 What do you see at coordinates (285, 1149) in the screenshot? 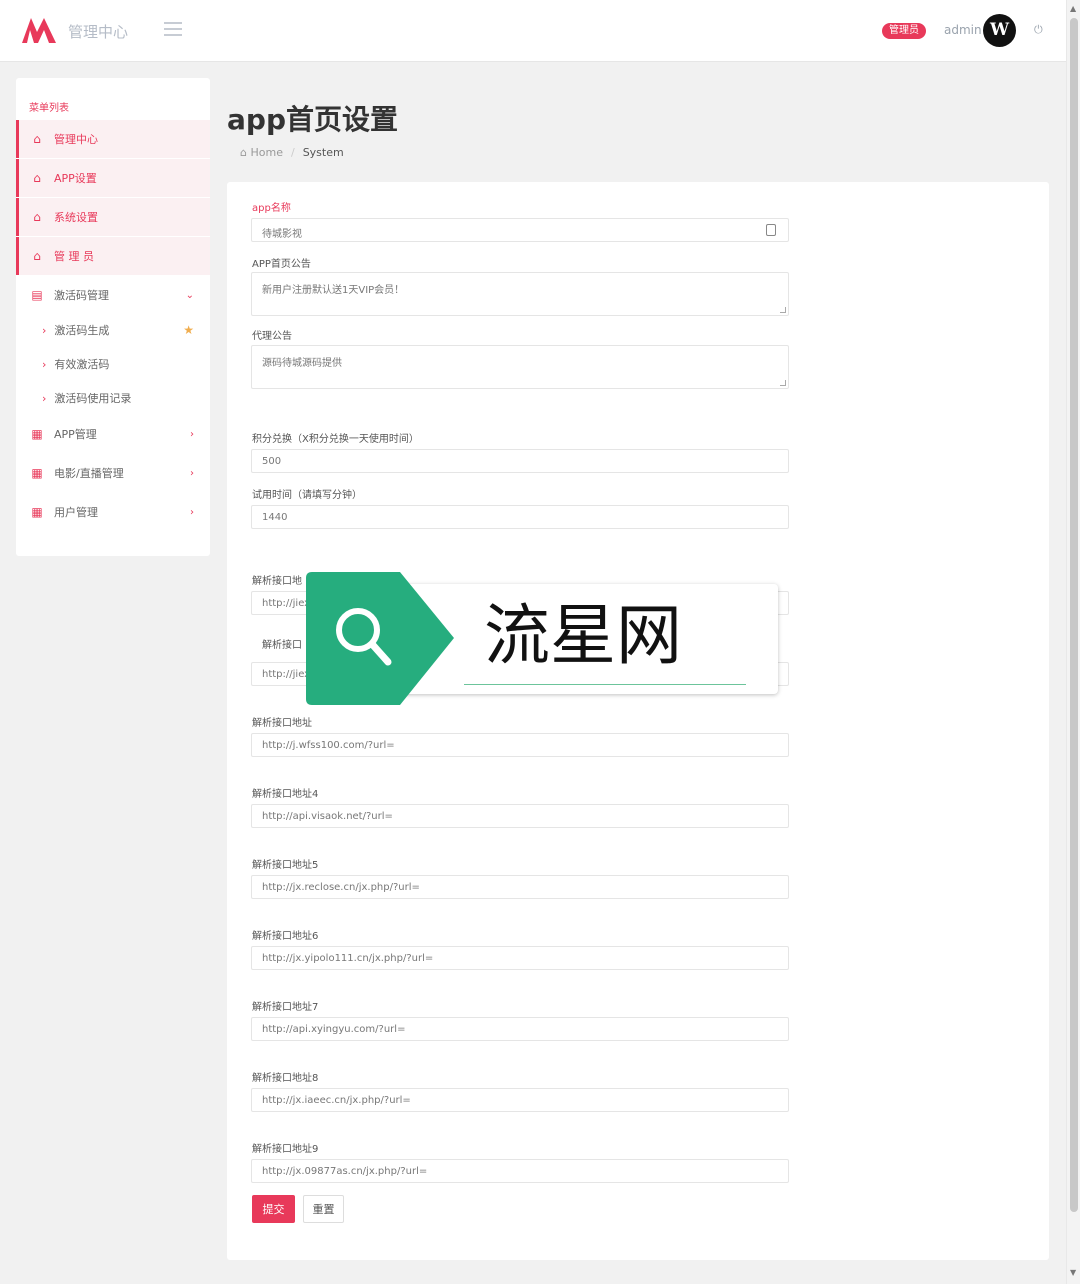
I see `api-url-label-9: 解析接口地址9` at bounding box center [285, 1149].